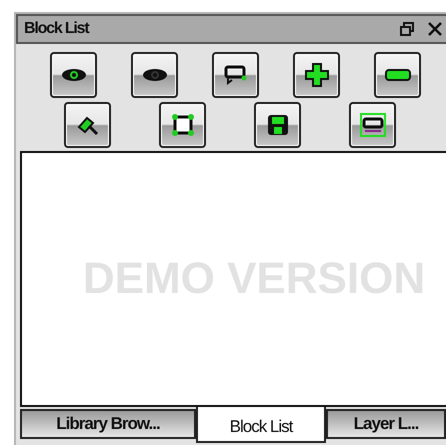  What do you see at coordinates (261, 425) in the screenshot?
I see `tab: Block List` at bounding box center [261, 425].